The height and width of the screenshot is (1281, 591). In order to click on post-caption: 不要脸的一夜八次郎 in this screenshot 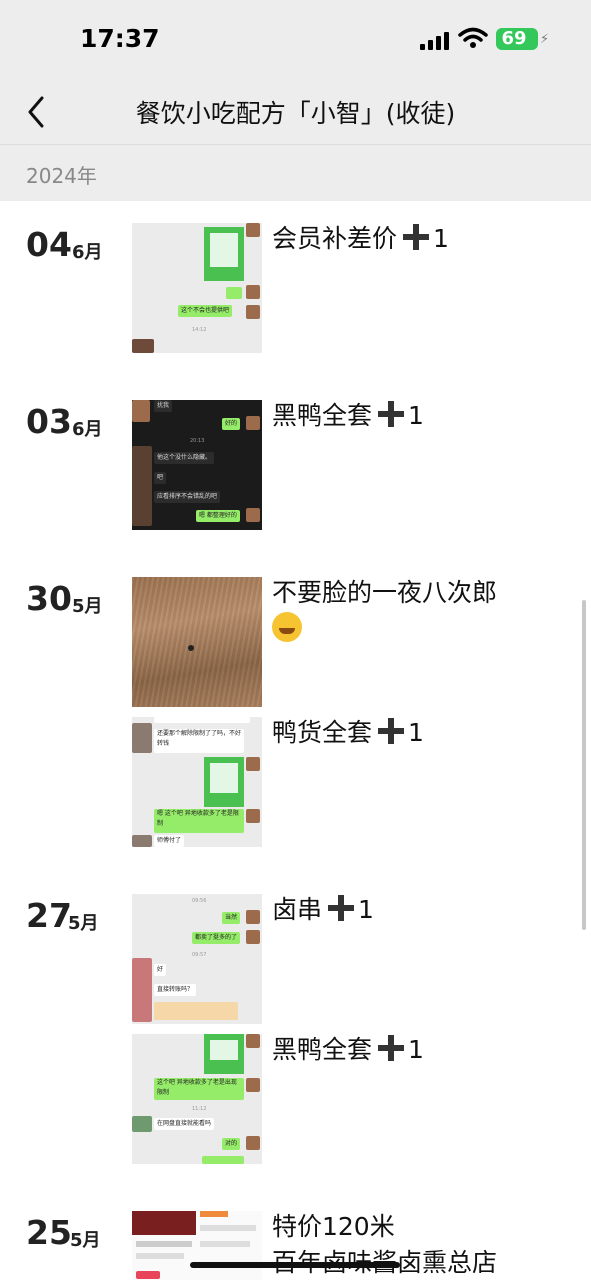, I will do `click(422, 611)`.